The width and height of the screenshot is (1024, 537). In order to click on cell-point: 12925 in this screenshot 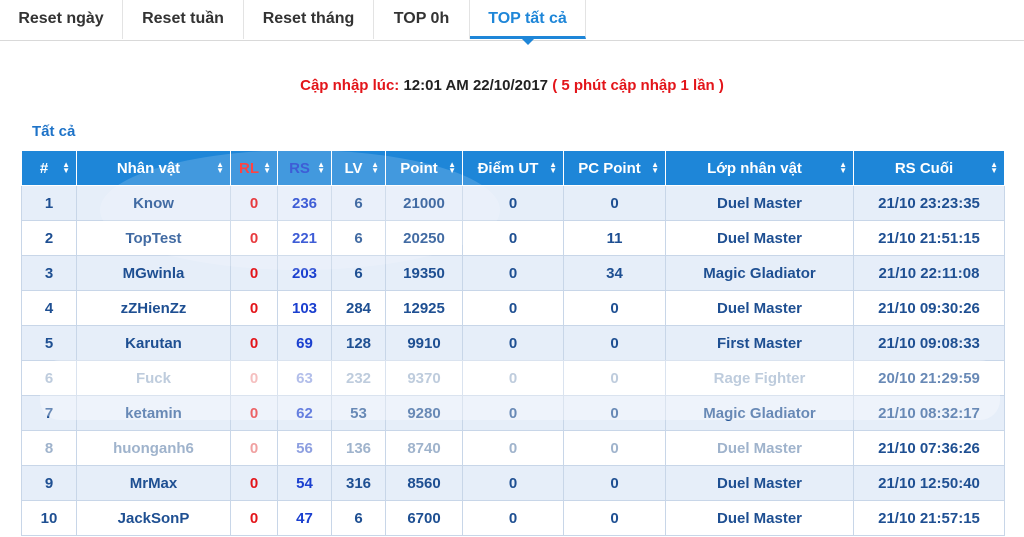, I will do `click(424, 308)`.